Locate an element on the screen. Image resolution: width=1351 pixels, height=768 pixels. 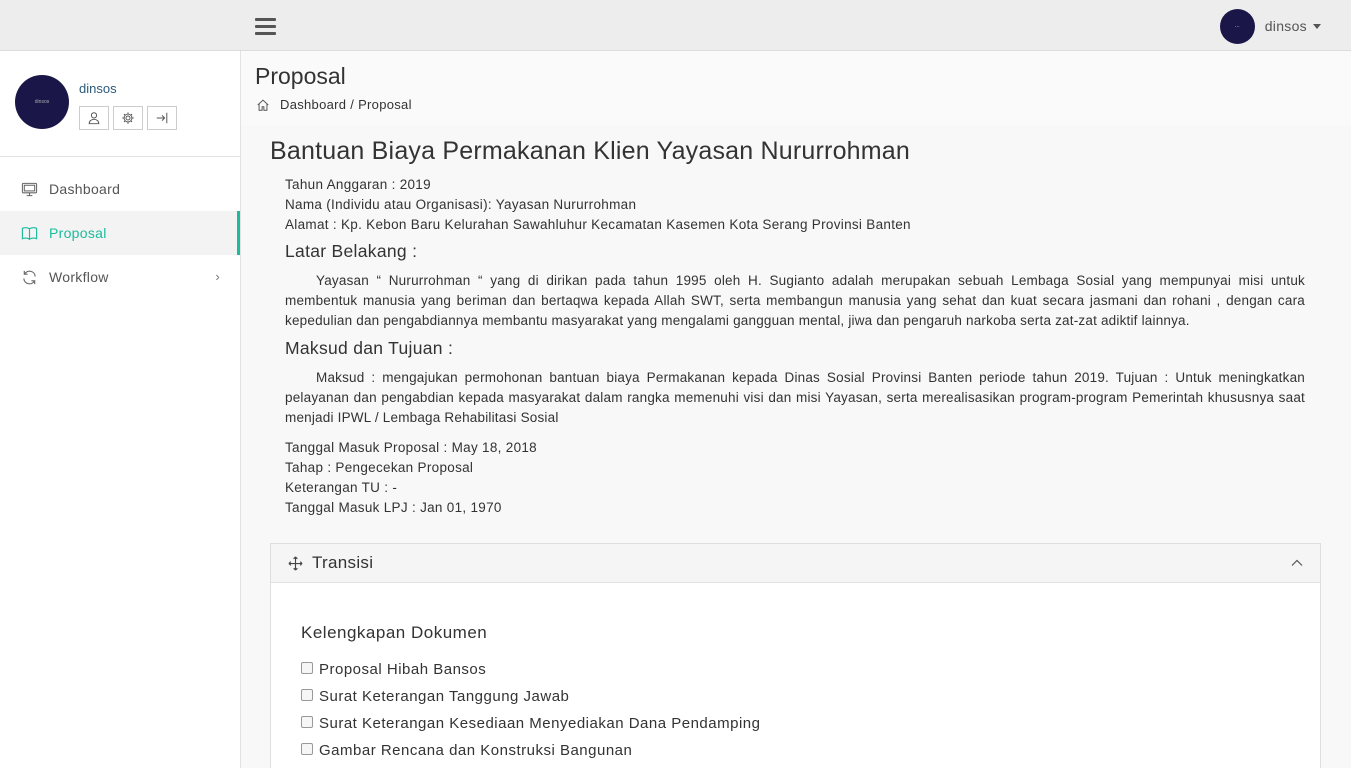
tahap: Tahap : Pengecekan Proposal is located at coordinates (379, 467).